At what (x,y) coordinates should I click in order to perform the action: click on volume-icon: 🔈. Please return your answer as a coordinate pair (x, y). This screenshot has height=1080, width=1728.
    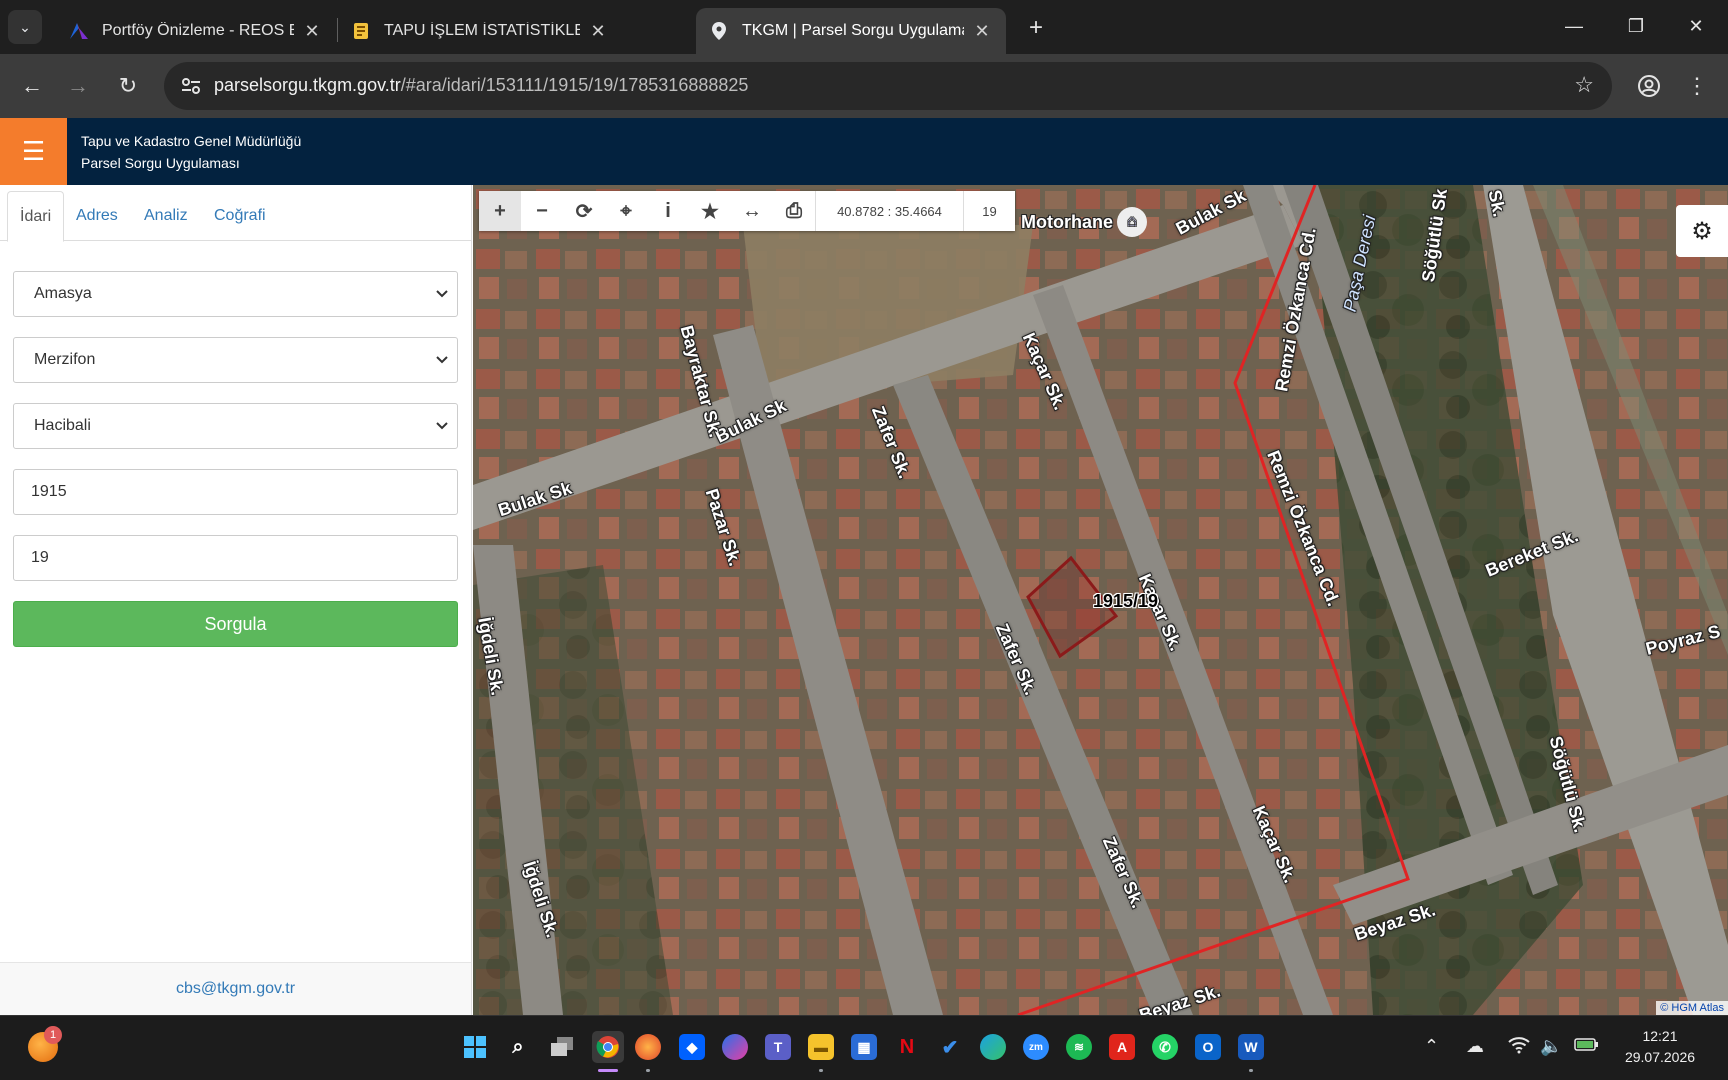
    Looking at the image, I should click on (1551, 1046).